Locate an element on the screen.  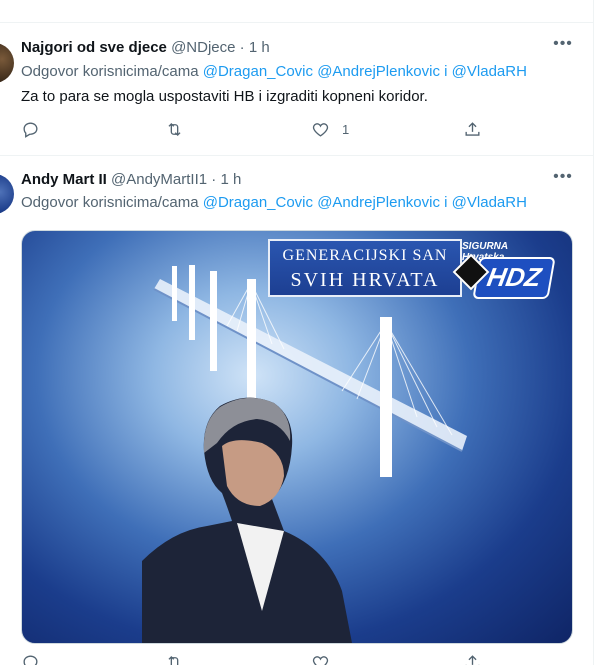
banner-line-2: SVIH HRVATA is located at coordinates (365, 280).